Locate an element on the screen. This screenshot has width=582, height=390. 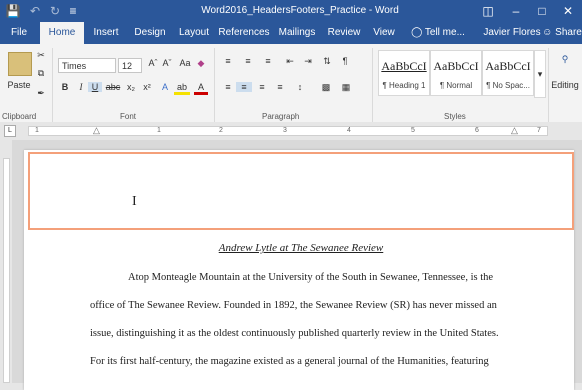
format-painter-icon: ✒ is located at coordinates (41, 93).